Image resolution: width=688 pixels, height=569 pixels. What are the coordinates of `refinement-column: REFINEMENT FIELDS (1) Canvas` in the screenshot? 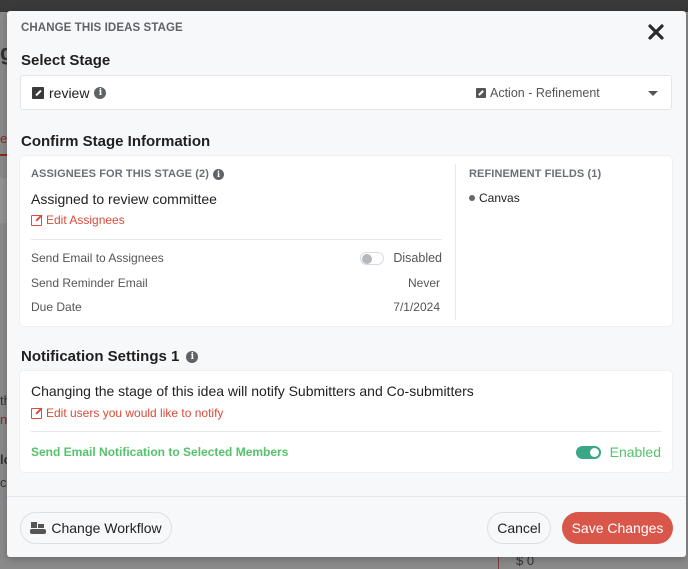 It's located at (564, 241).